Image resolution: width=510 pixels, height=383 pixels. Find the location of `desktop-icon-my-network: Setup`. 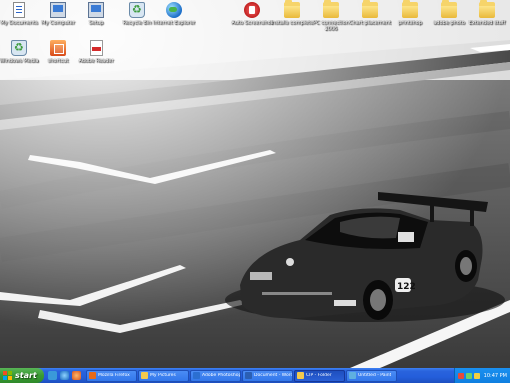

desktop-icon-my-network: Setup is located at coordinates (96, 17).